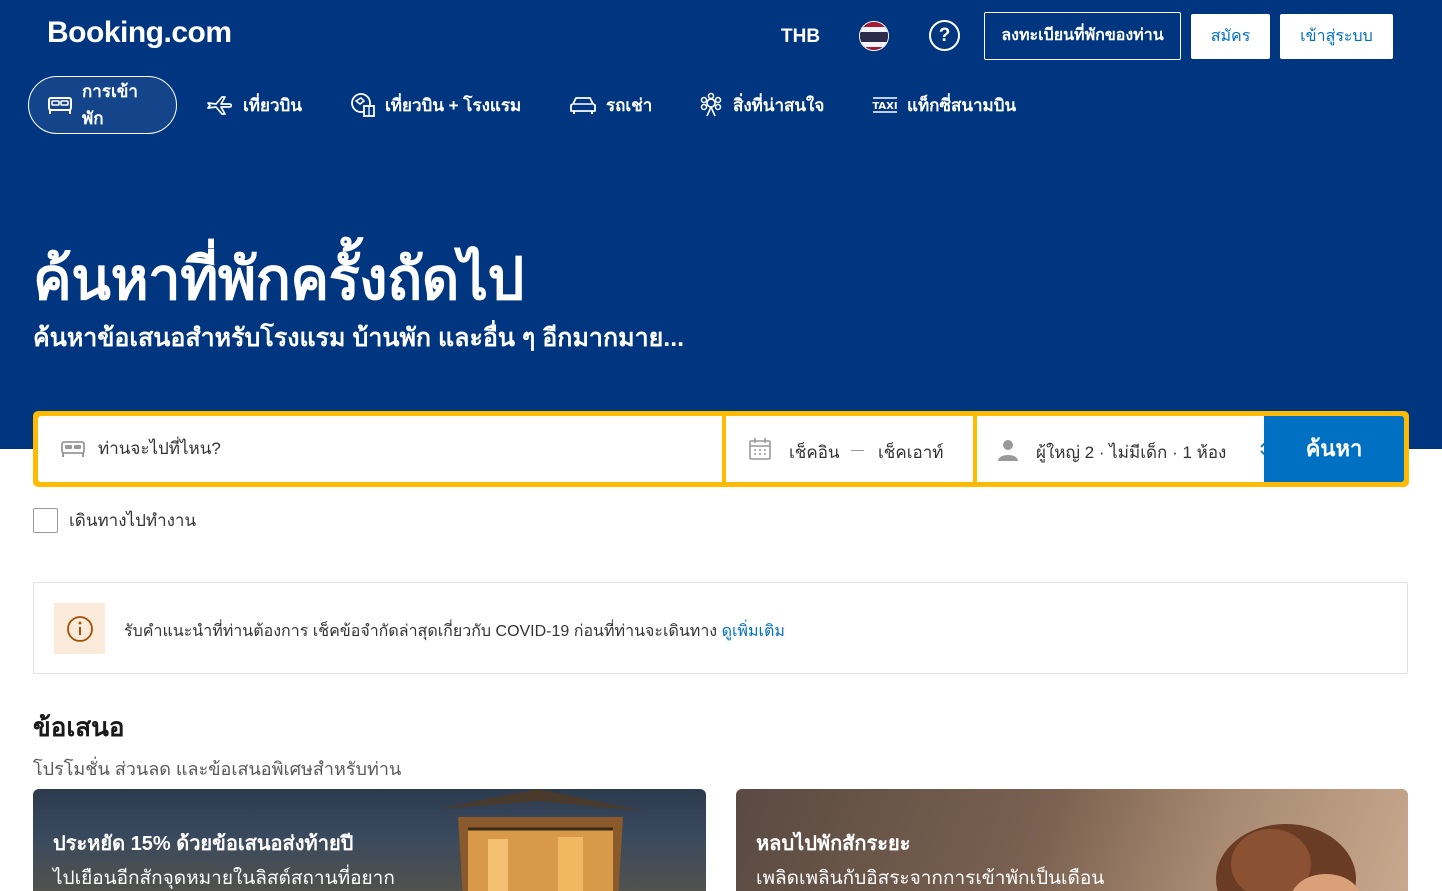 This screenshot has width=1442, height=891. I want to click on nav-airport-taxi-label: แท็กซี่สนามบิน, so click(962, 105).